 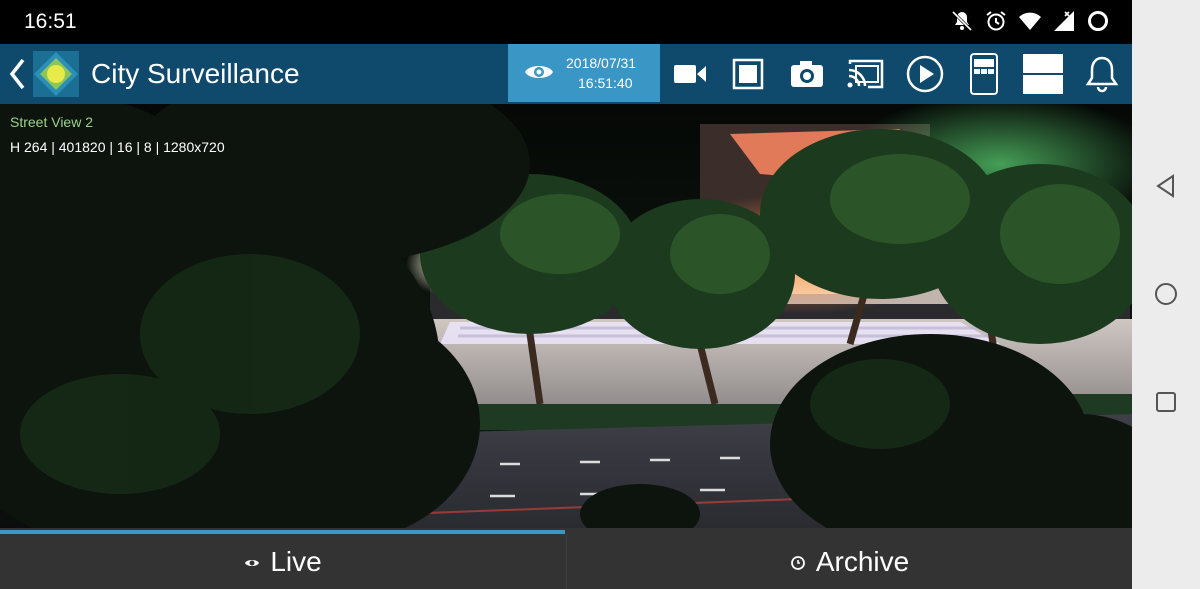 What do you see at coordinates (1166, 402) in the screenshot?
I see `recents-square-icon` at bounding box center [1166, 402].